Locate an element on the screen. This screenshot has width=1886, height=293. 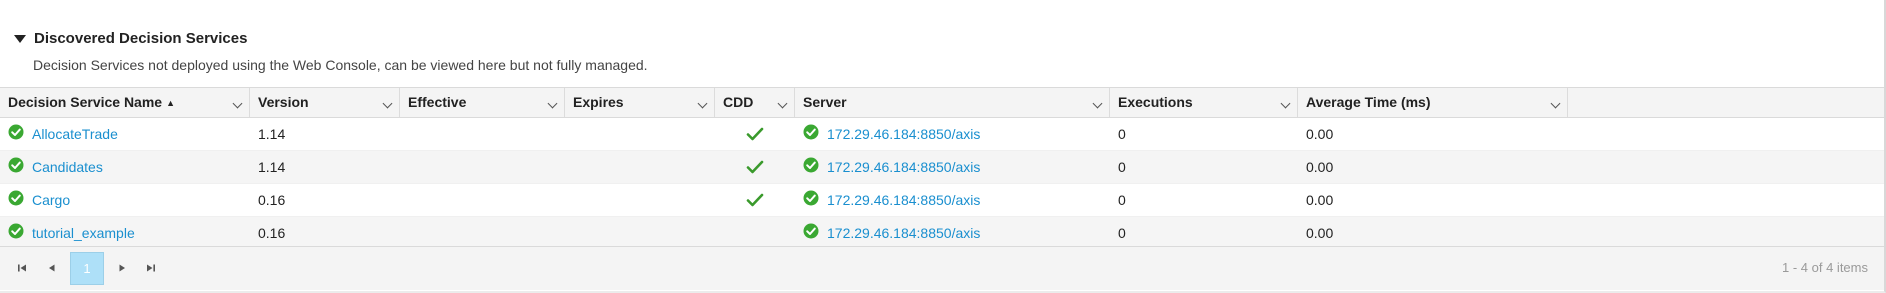
collapse-caret-icon is located at coordinates (20, 39).